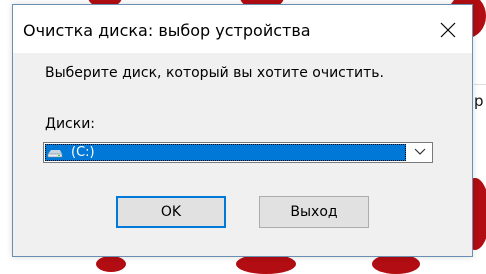 This screenshot has height=274, width=486. Describe the element at coordinates (480, 84) in the screenshot. I see `background-divider` at that location.